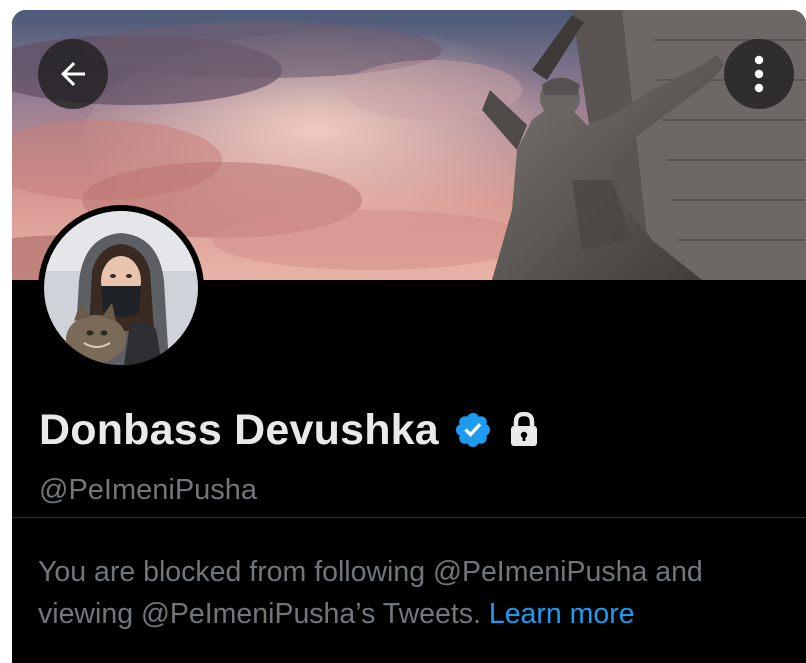 This screenshot has width=806, height=663. I want to click on back-button, so click(73, 74).